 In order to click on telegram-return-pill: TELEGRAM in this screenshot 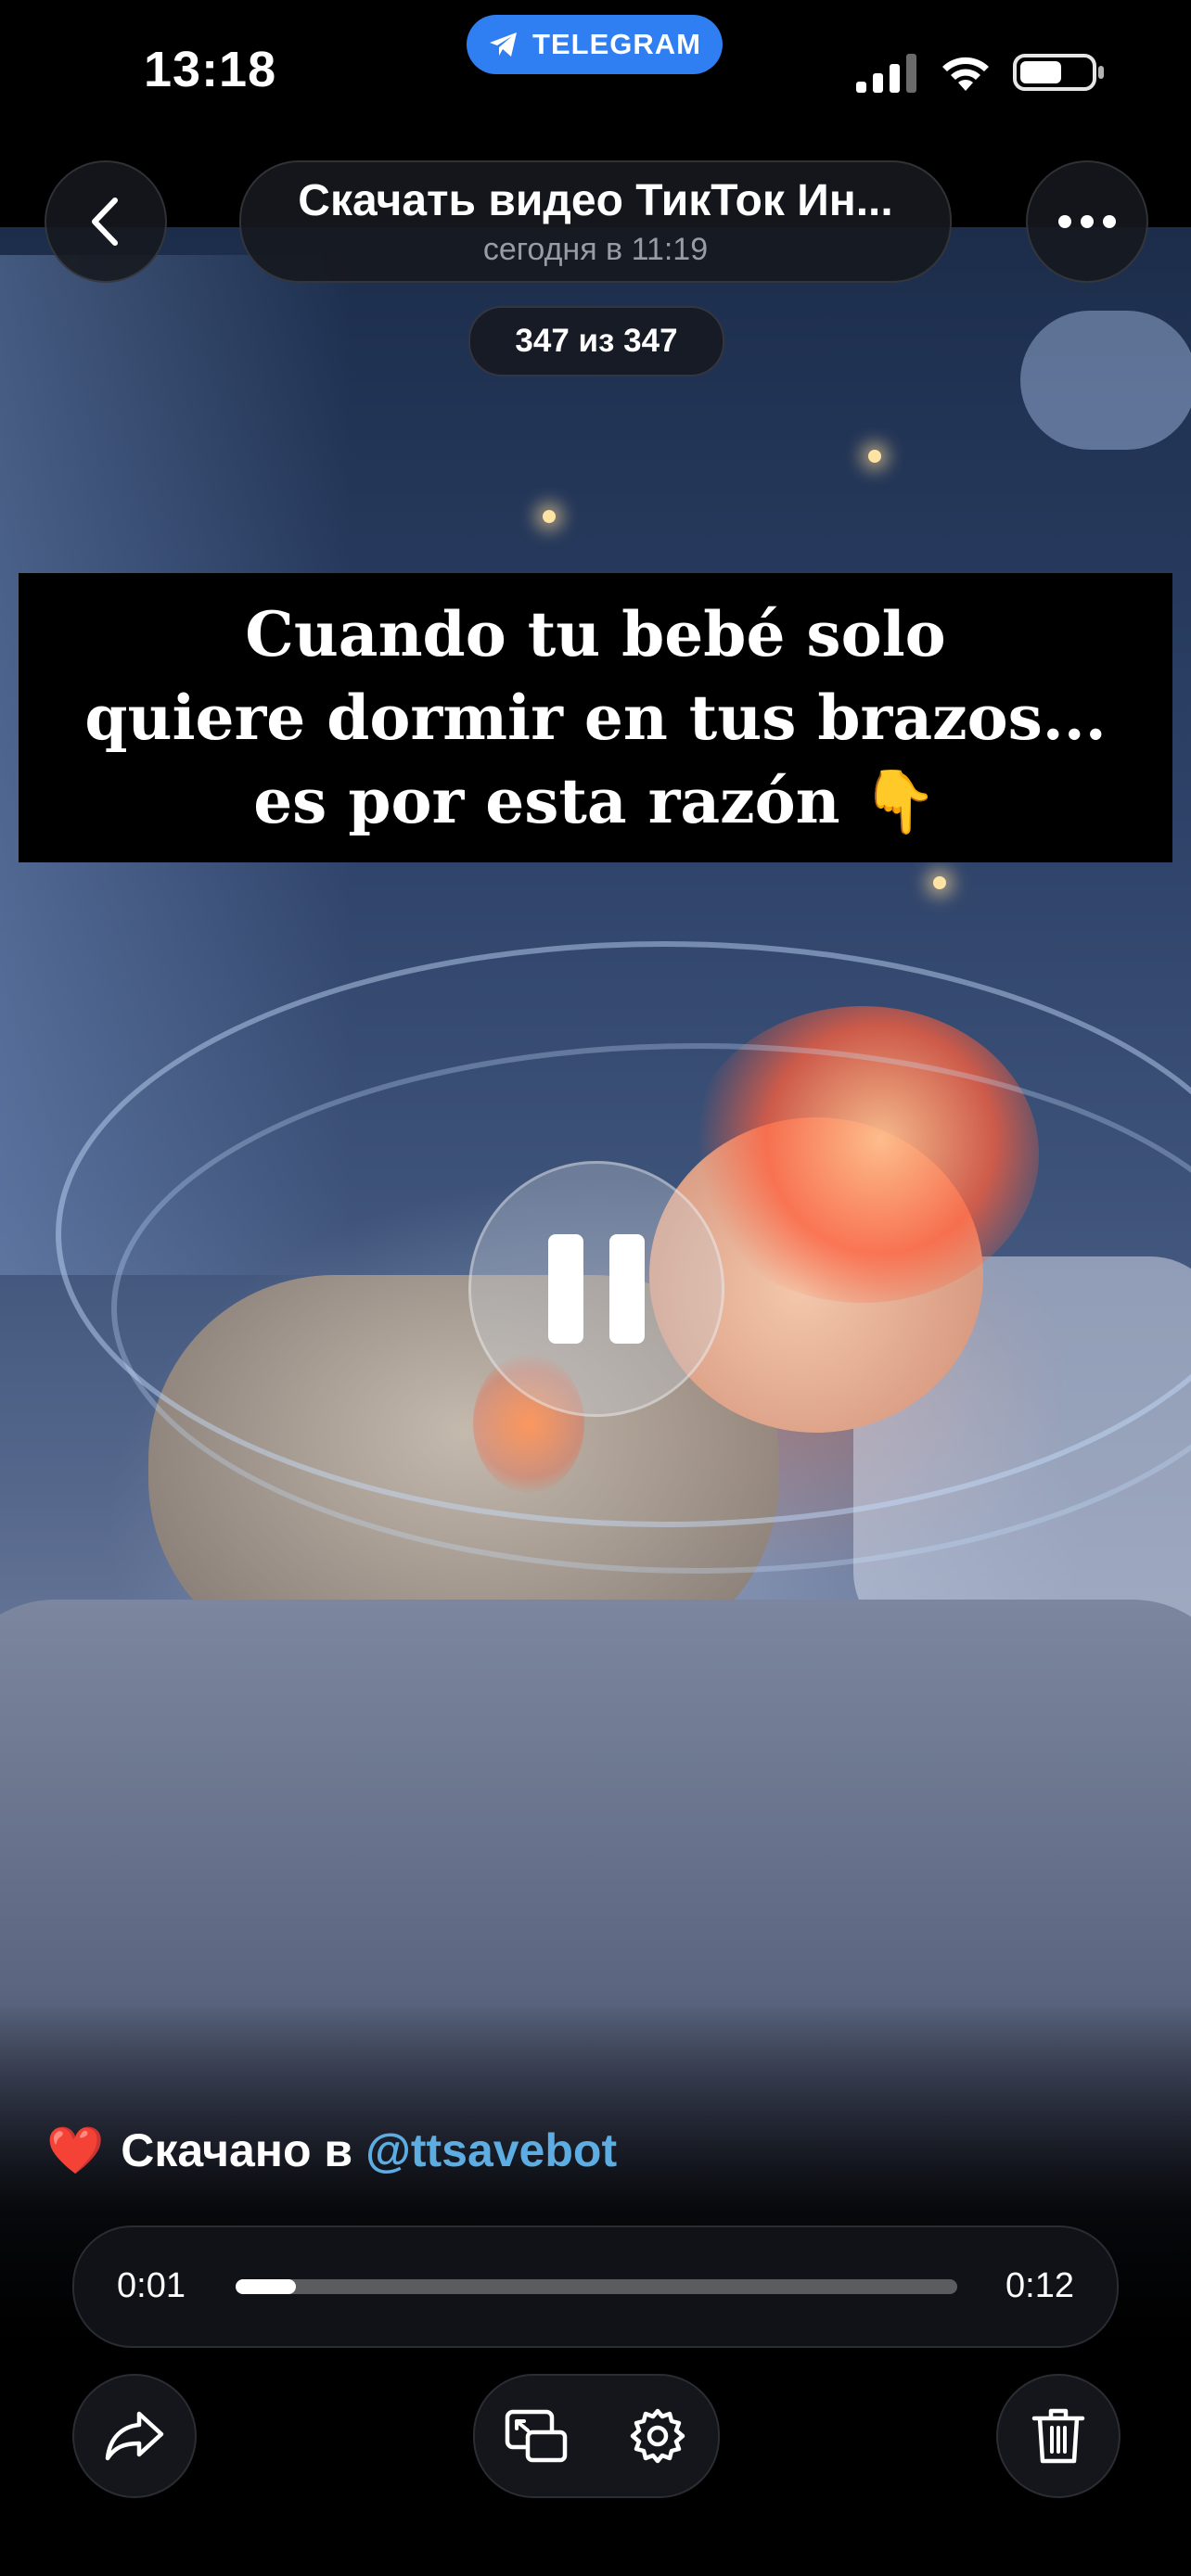, I will do `click(595, 45)`.